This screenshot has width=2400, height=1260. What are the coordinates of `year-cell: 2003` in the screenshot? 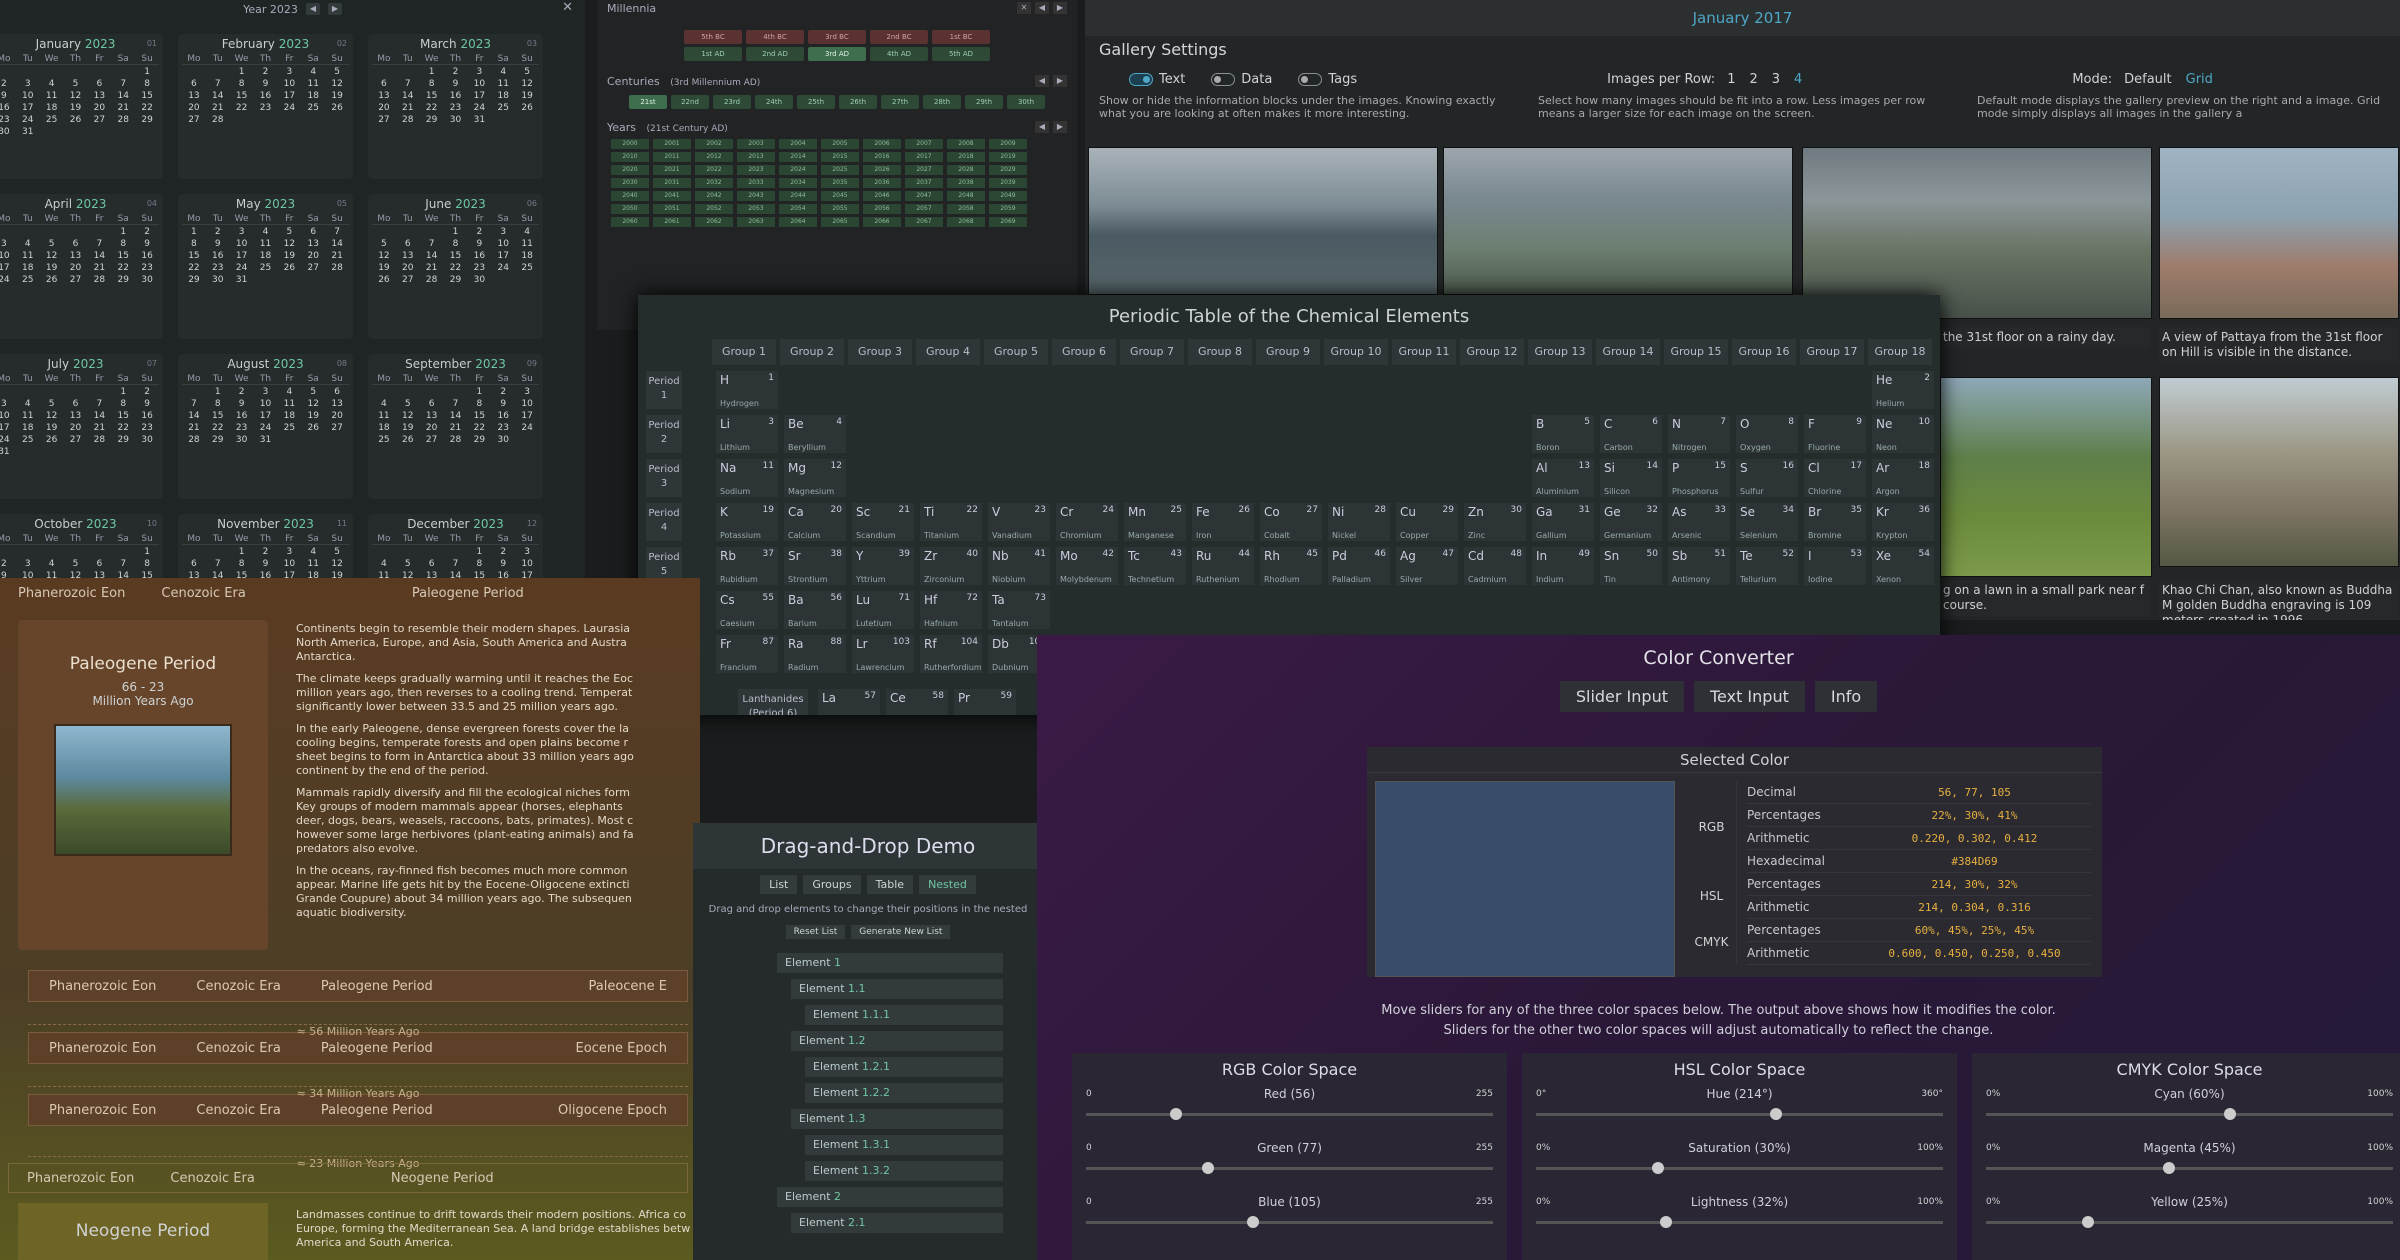 It's located at (756, 144).